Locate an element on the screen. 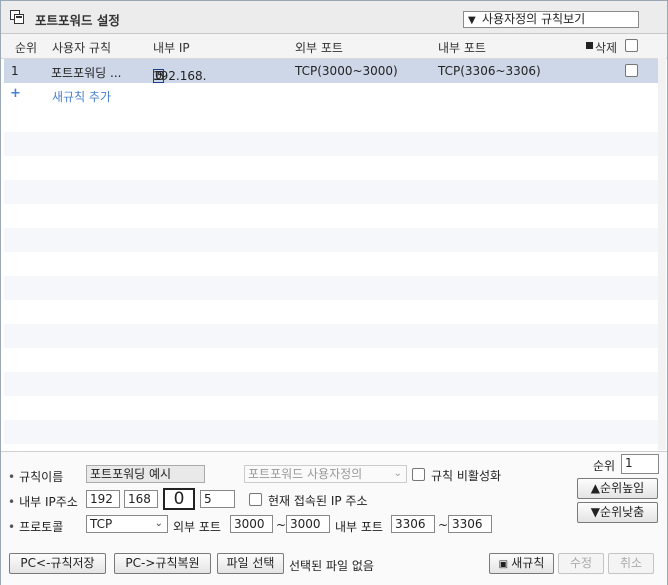 The width and height of the screenshot is (668, 585). plus-icon: + is located at coordinates (15, 93).